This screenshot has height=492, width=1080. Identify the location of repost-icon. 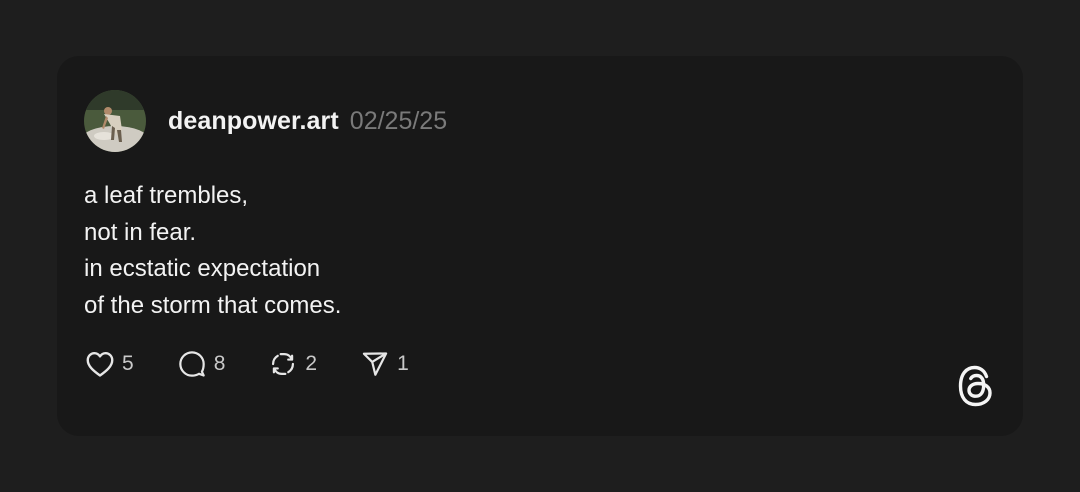
(283, 364).